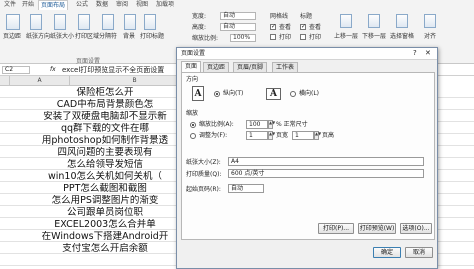  What do you see at coordinates (105, 212) in the screenshot?
I see `table-row: 公司跟单员岗位职` at bounding box center [105, 212].